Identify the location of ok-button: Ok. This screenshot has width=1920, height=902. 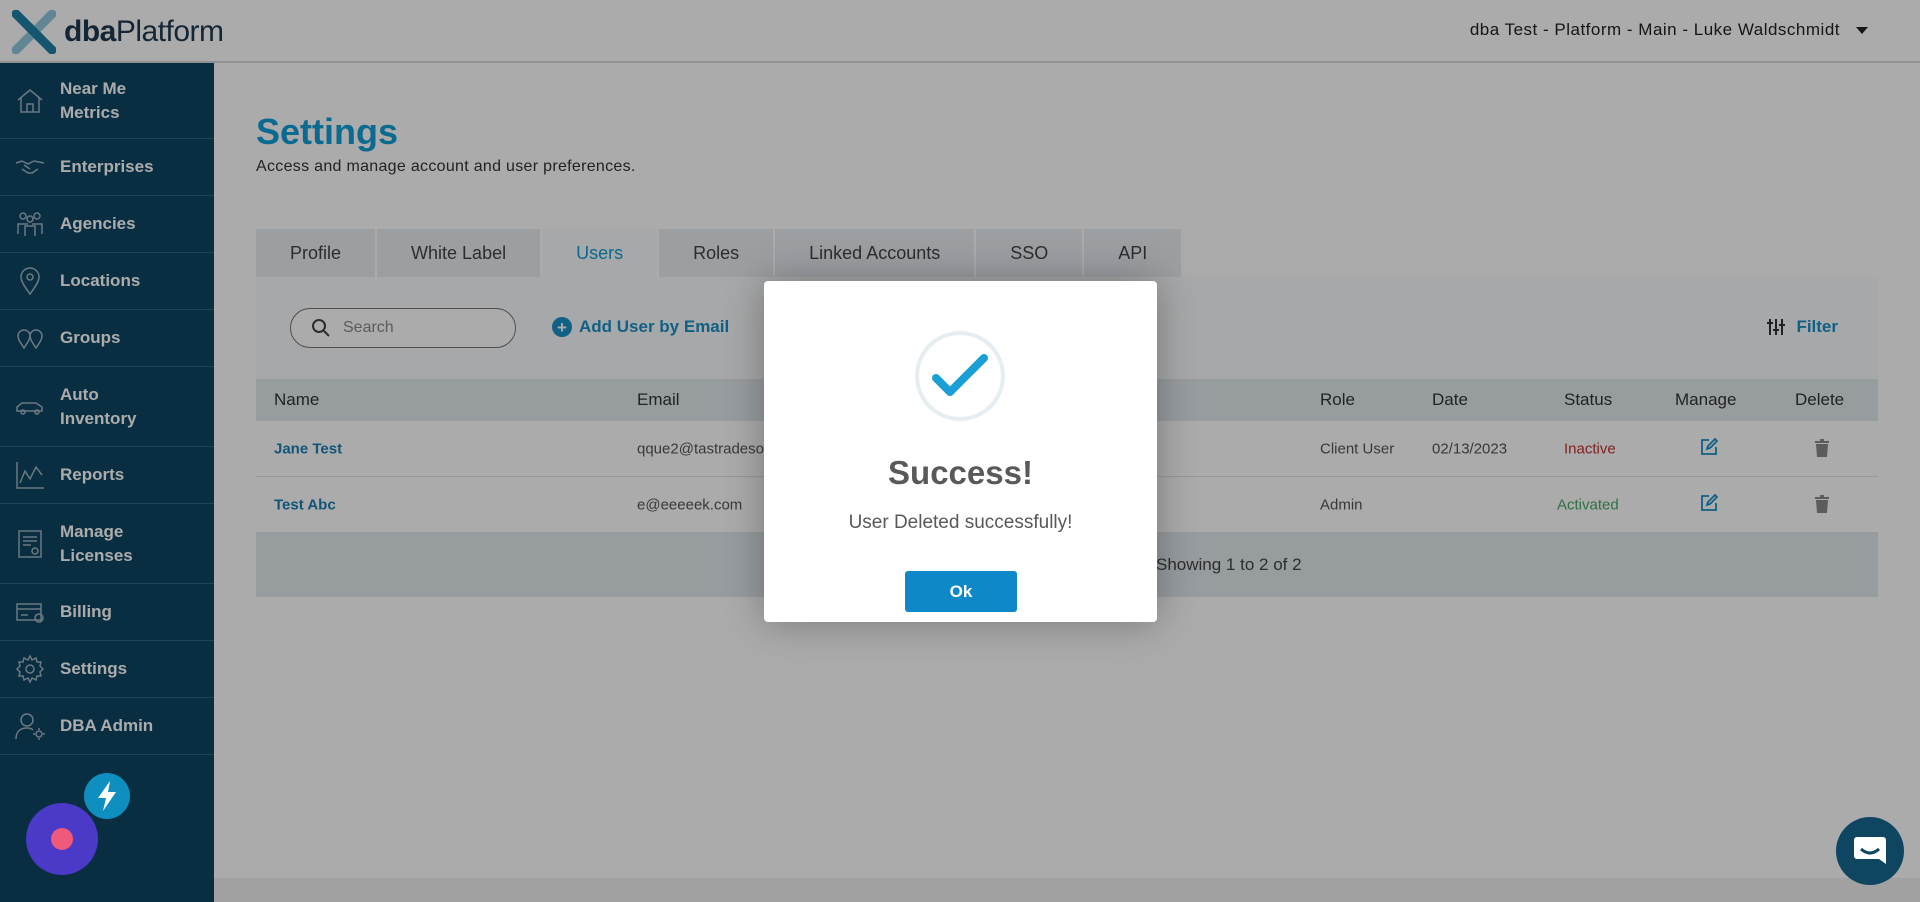
(961, 591).